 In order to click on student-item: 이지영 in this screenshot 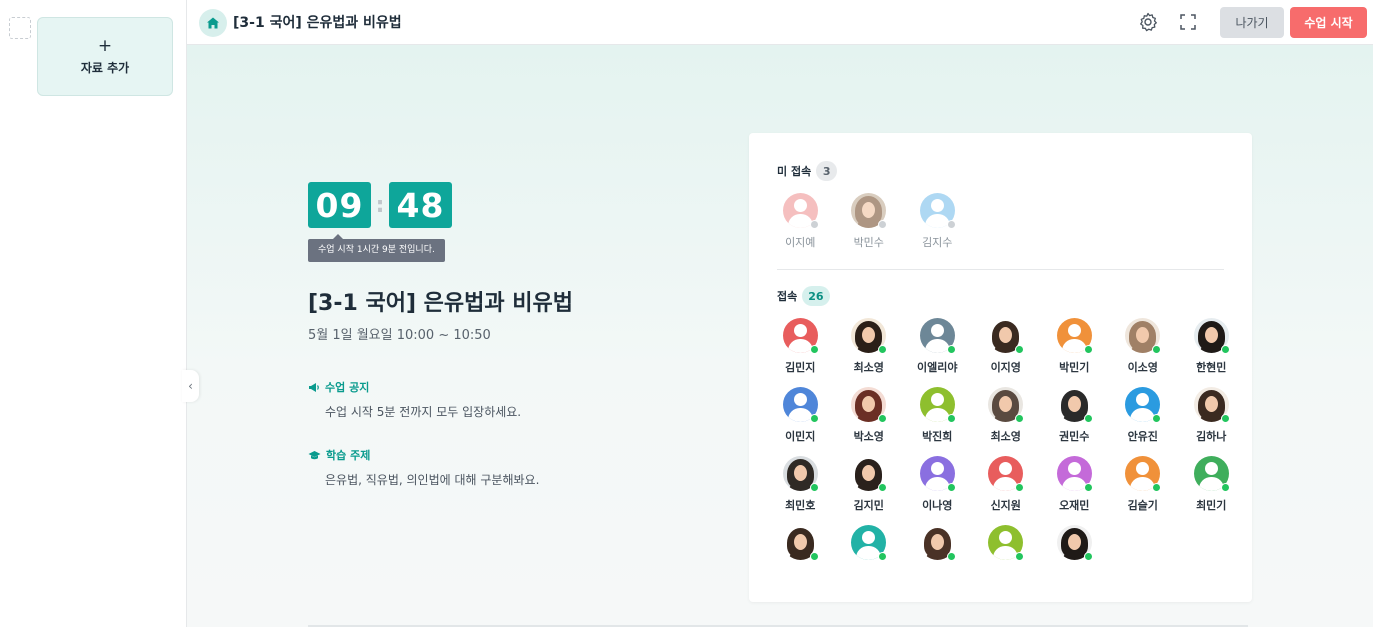, I will do `click(1006, 346)`.